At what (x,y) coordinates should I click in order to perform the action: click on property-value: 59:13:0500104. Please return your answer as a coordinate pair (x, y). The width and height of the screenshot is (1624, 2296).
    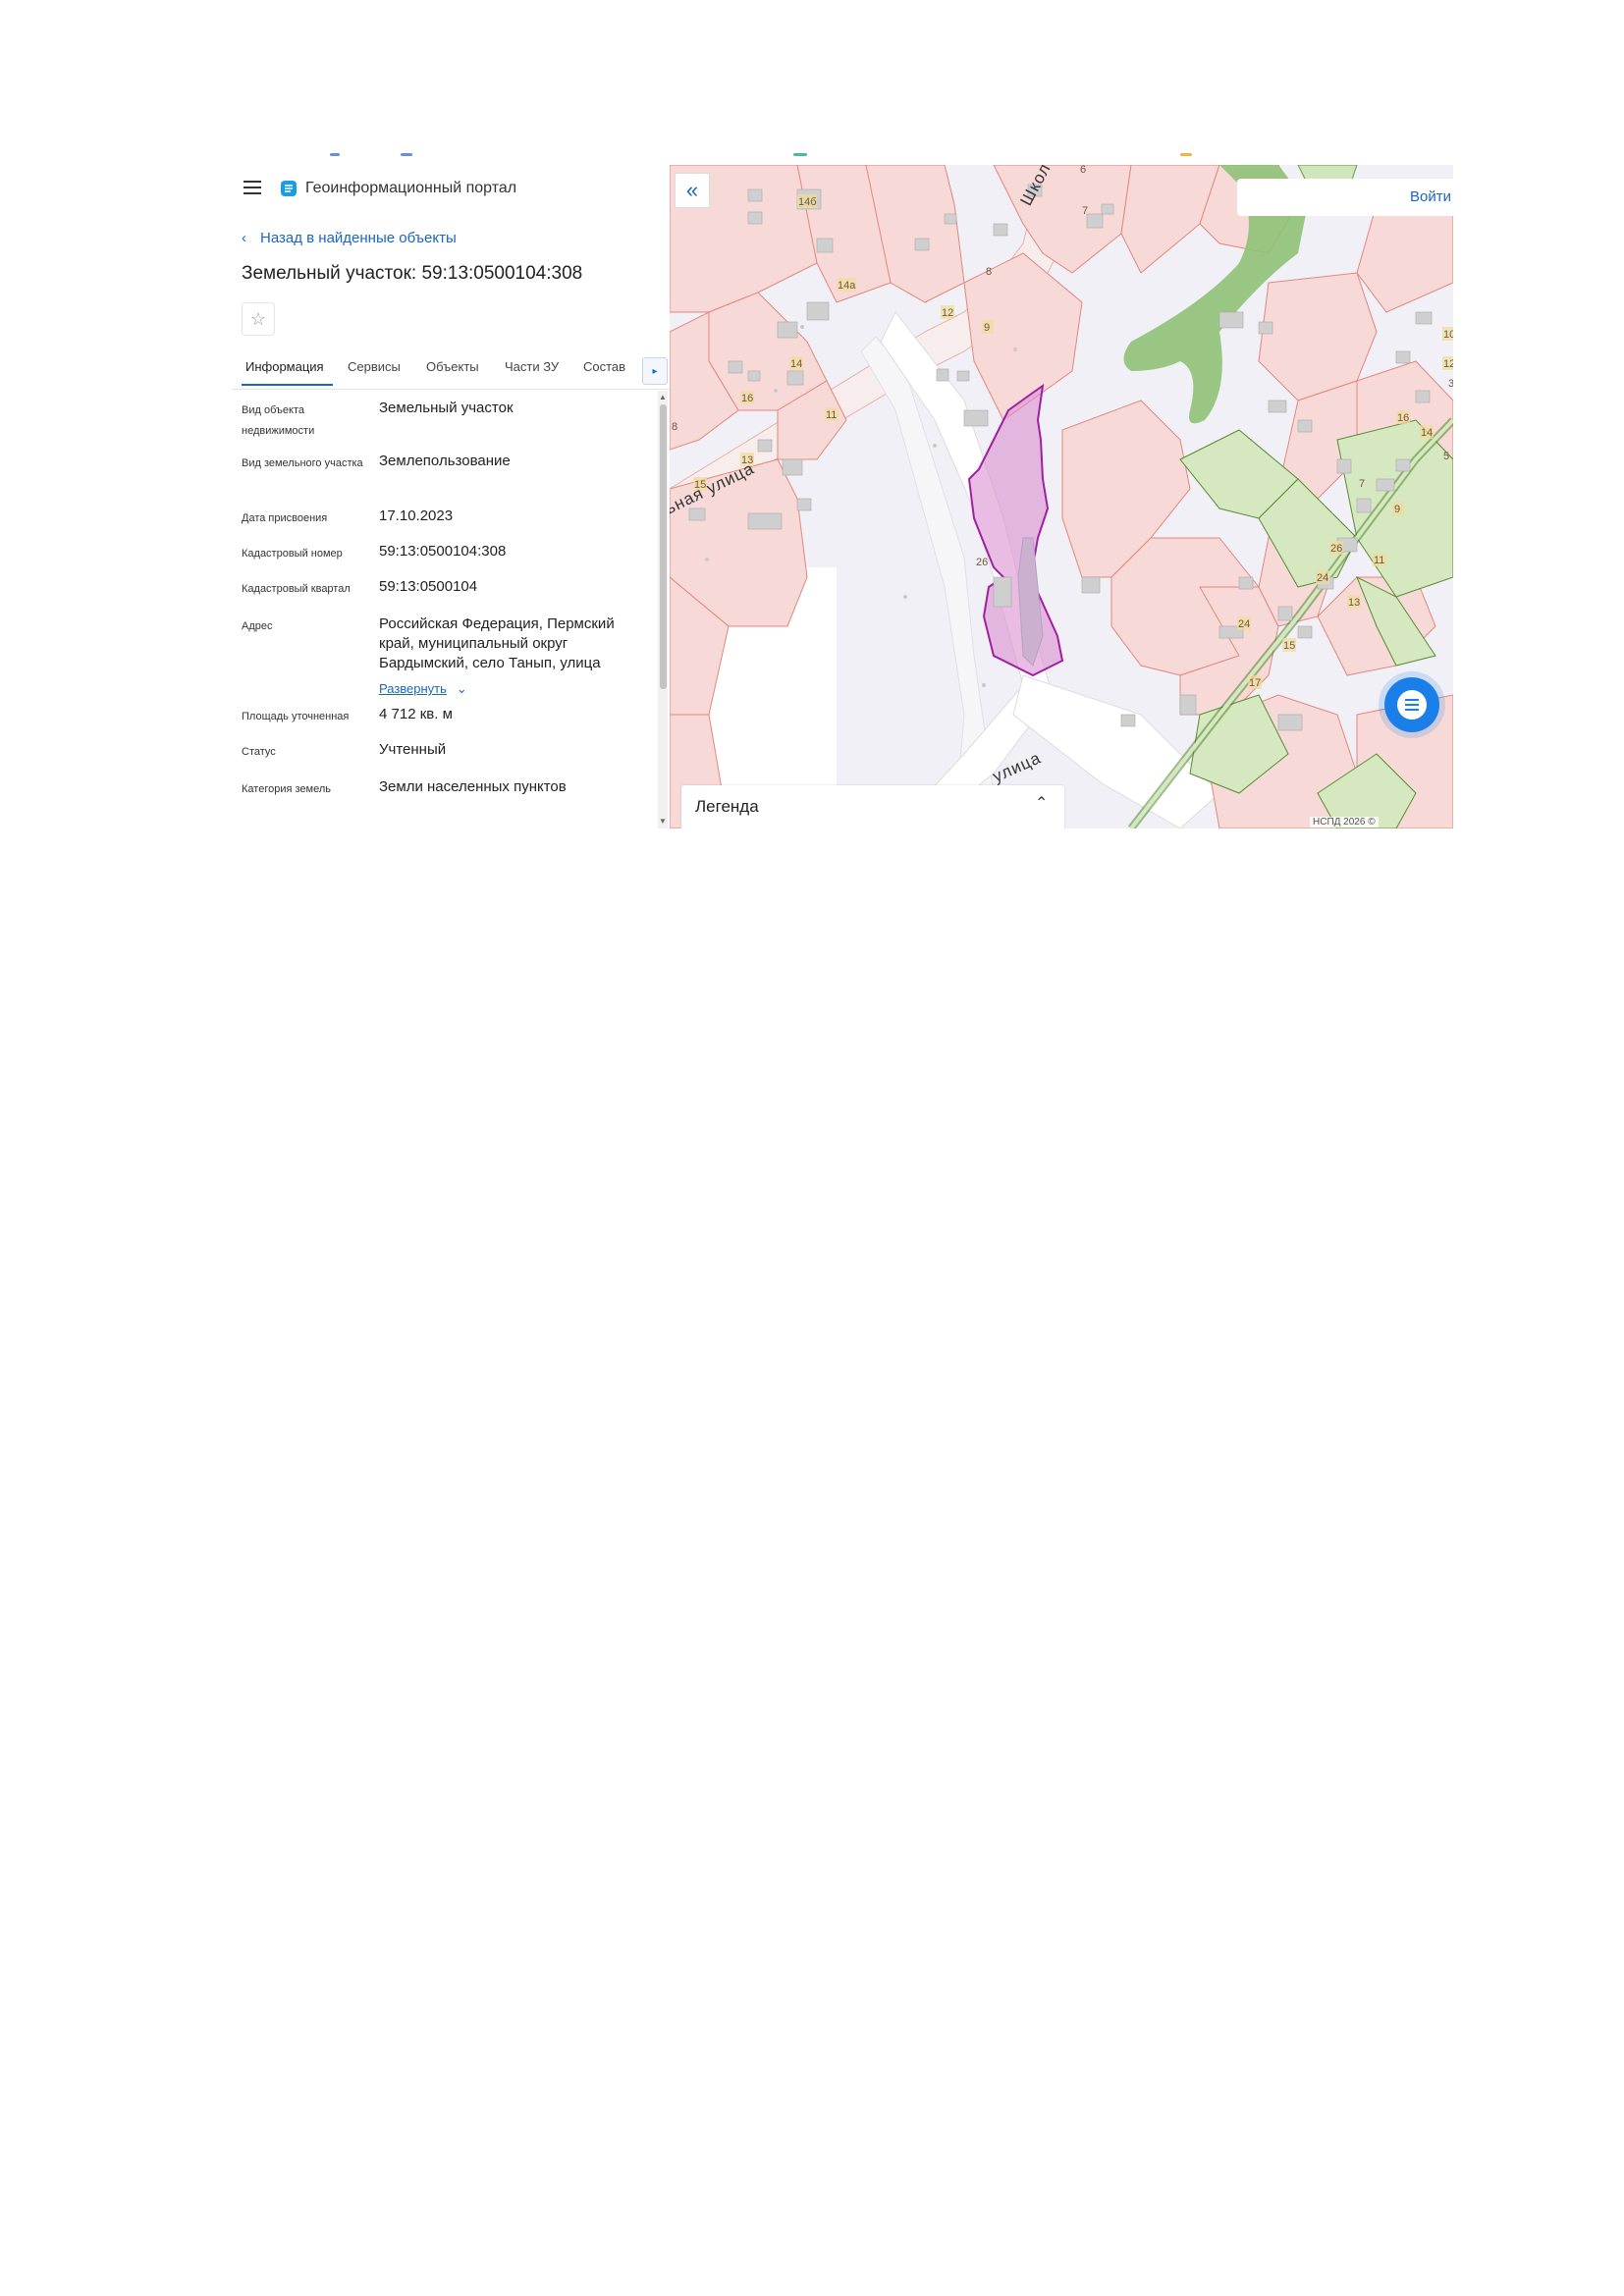
    Looking at the image, I should click on (428, 587).